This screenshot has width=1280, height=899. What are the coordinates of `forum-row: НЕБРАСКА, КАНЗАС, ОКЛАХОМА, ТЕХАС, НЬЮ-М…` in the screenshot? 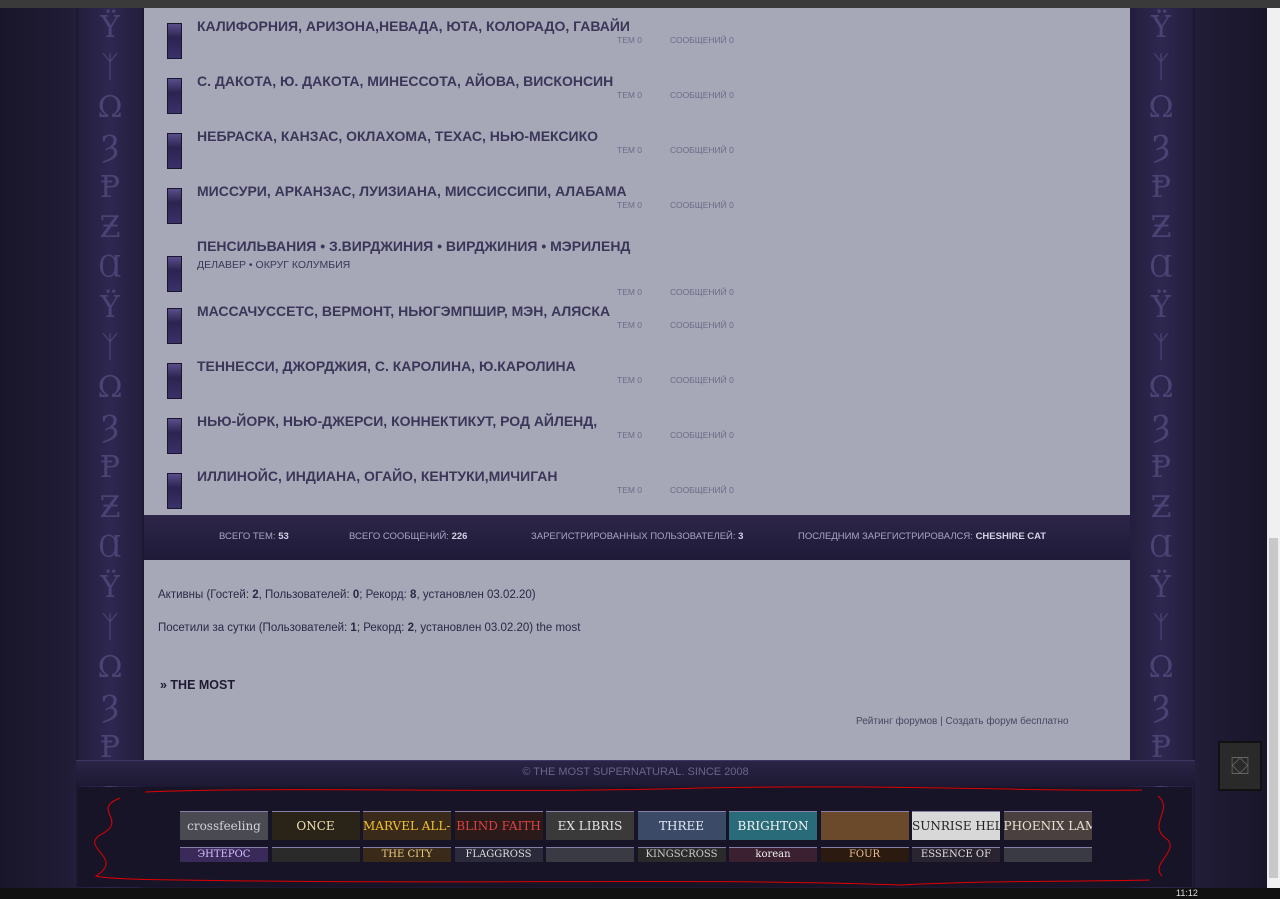 It's located at (637, 153).